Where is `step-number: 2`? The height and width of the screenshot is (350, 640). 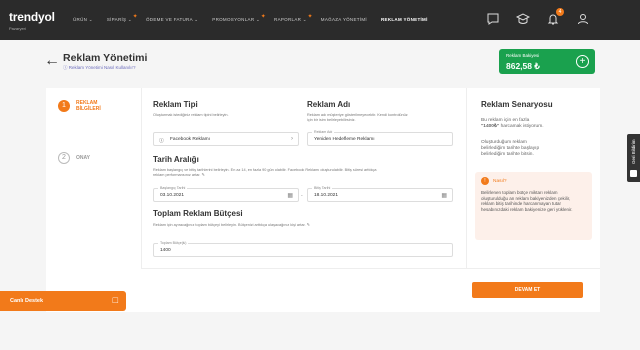
step-number: 2 is located at coordinates (64, 158).